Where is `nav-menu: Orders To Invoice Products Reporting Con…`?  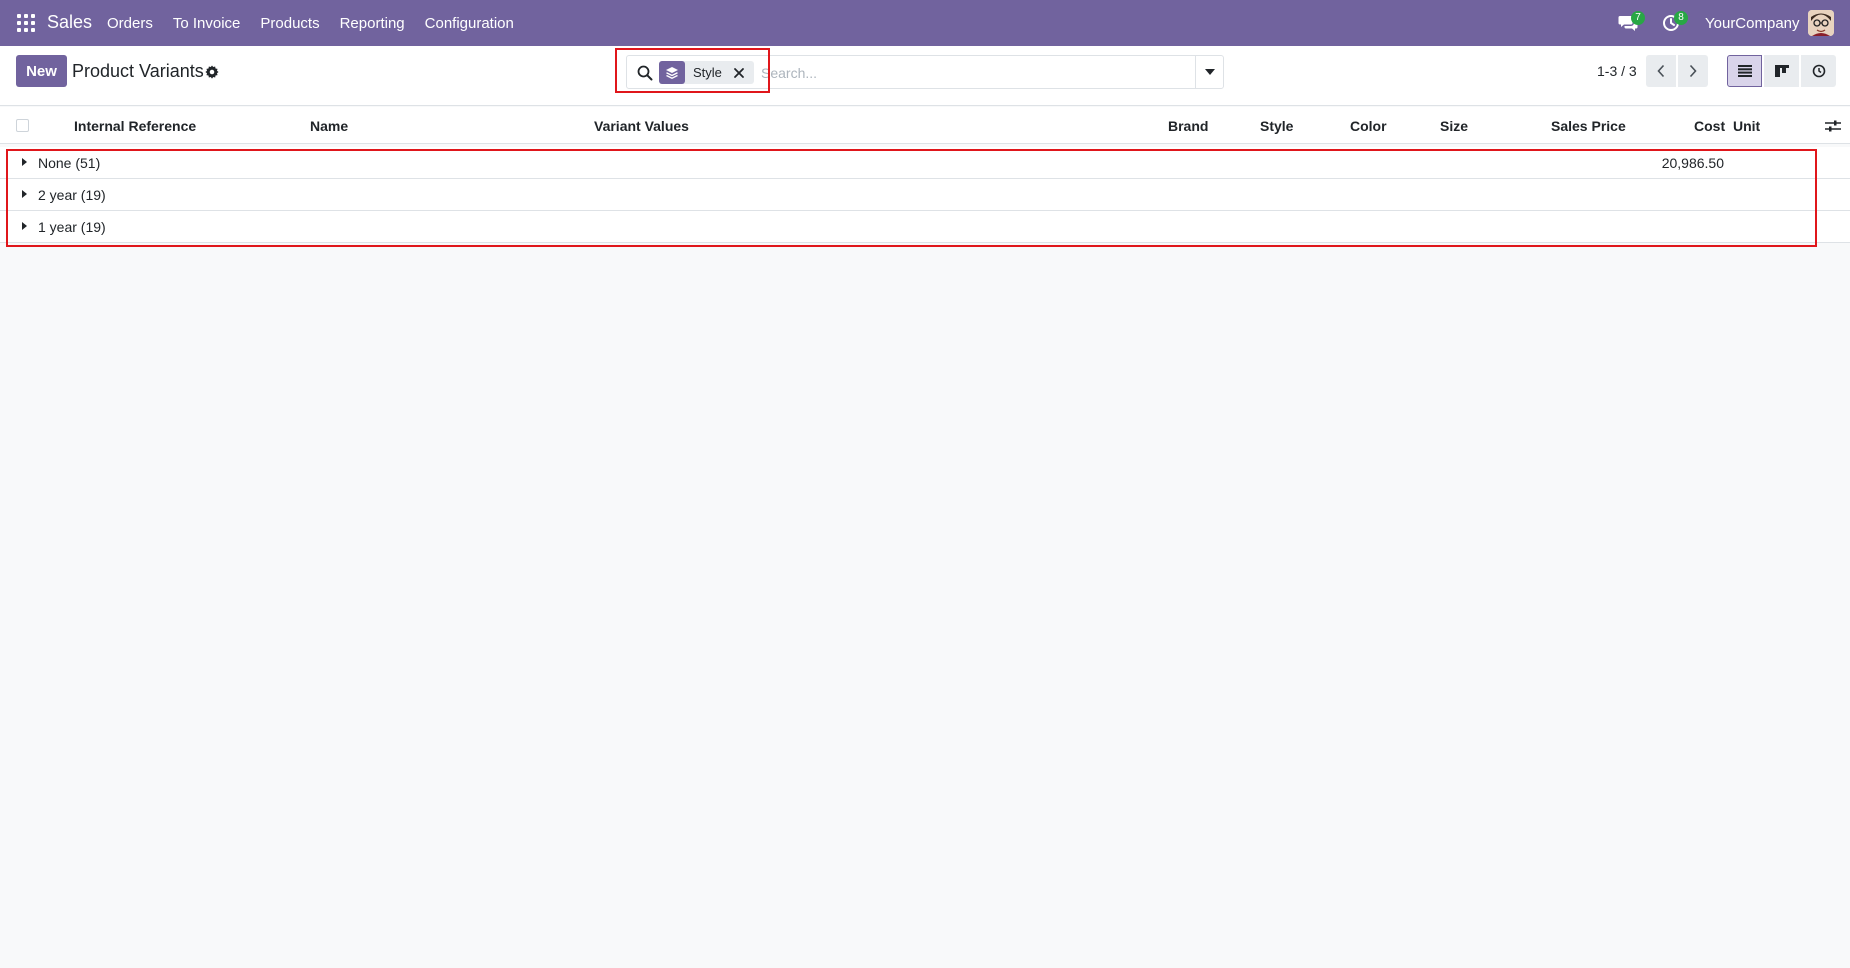 nav-menu: Orders To Invoice Products Reporting Con… is located at coordinates (320, 23).